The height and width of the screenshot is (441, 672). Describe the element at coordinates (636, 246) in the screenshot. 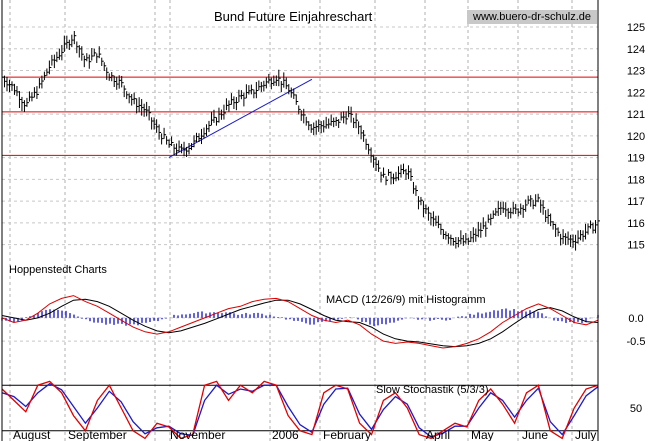

I see `price-tick-label: 115` at that location.